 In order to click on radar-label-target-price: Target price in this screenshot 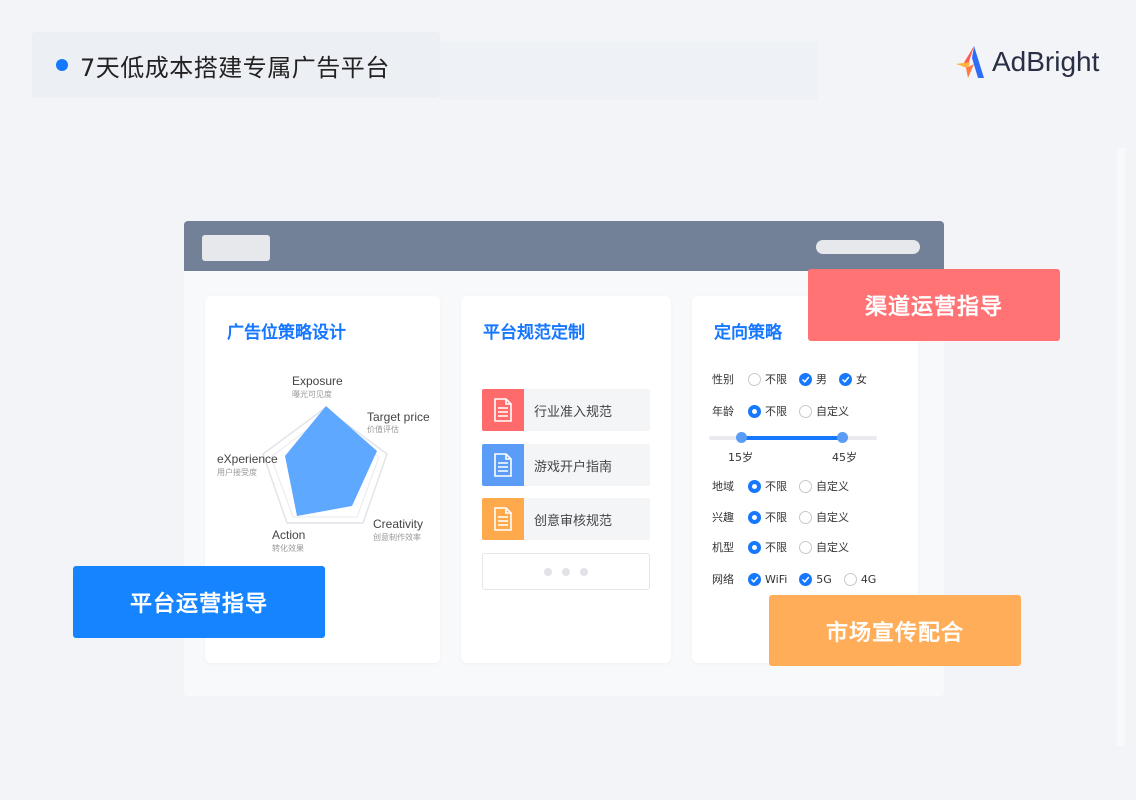, I will do `click(398, 417)`.